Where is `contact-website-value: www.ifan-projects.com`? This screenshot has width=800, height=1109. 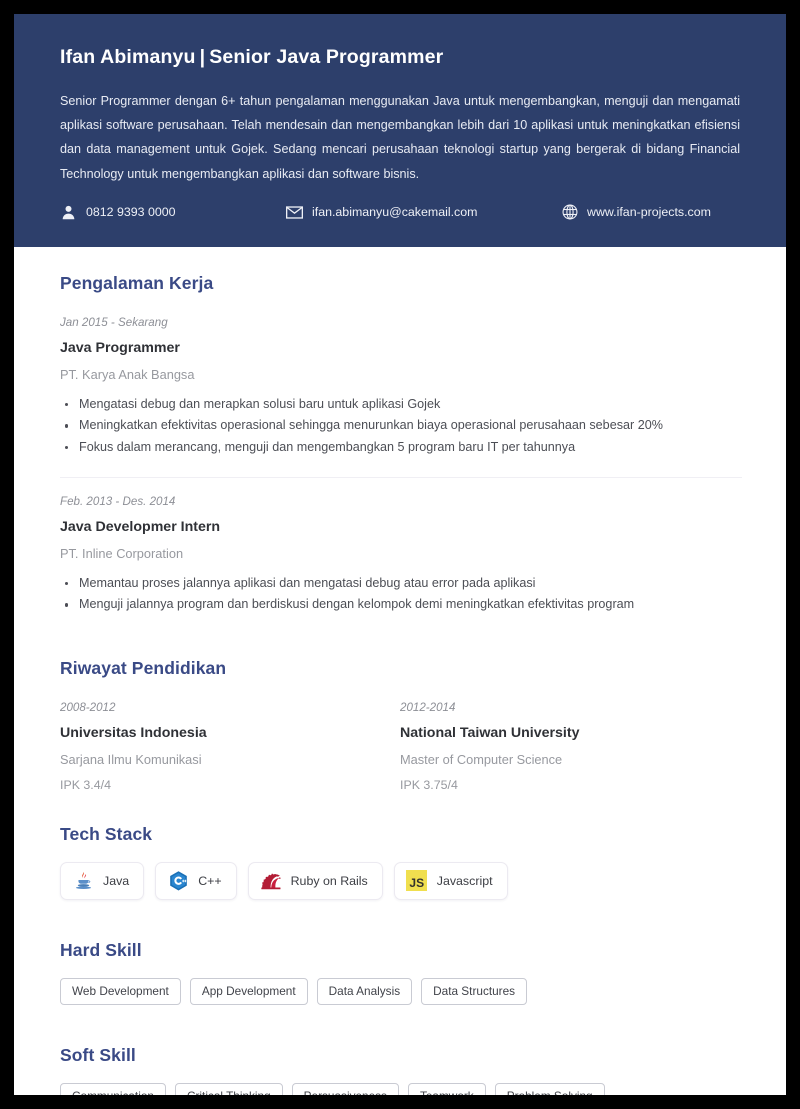
contact-website-value: www.ifan-projects.com is located at coordinates (649, 212).